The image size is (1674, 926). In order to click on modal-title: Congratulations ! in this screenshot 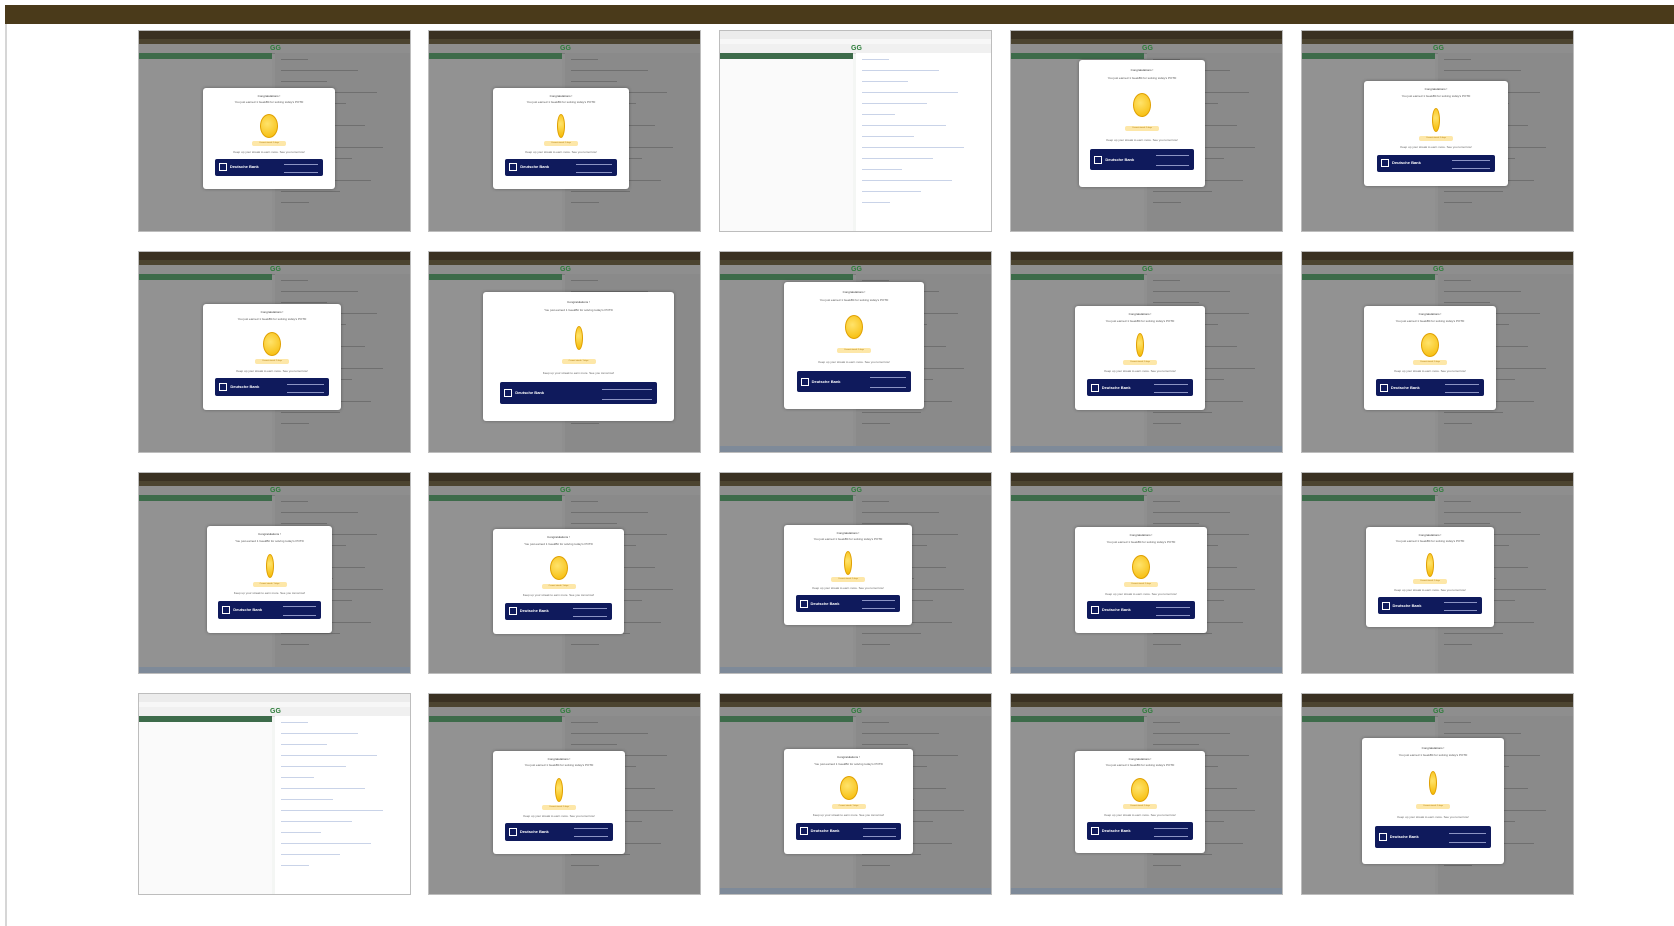, I will do `click(1141, 535)`.